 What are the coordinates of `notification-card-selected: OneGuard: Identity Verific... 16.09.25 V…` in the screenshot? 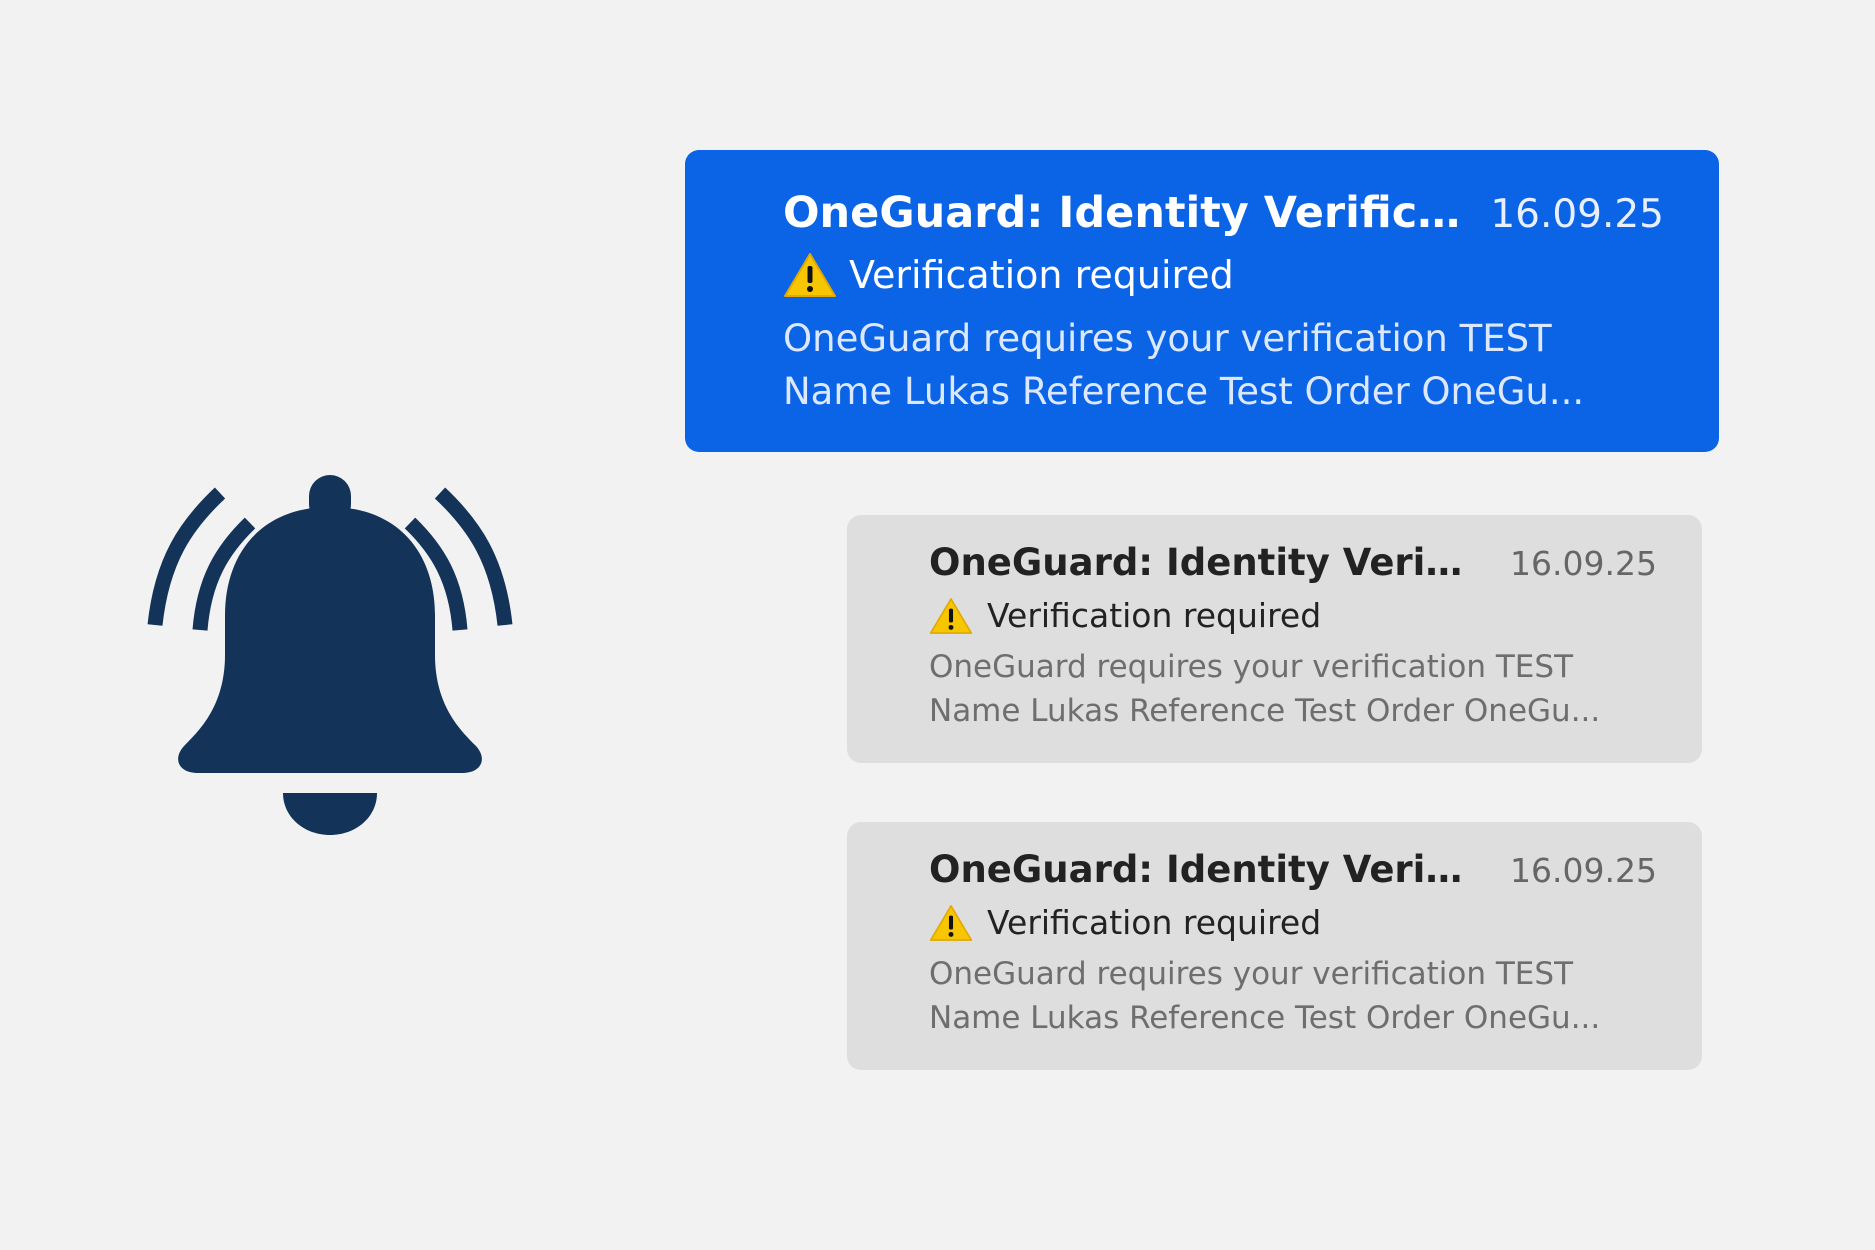 It's located at (1202, 301).